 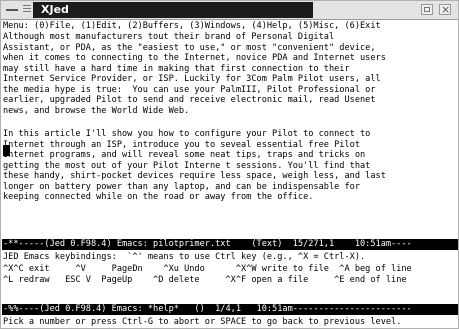 I want to click on text-cursor, so click(x=6, y=150).